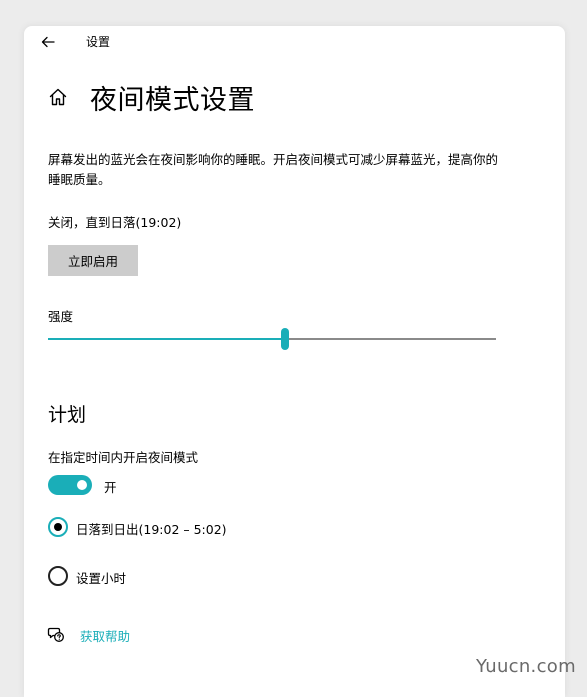 The height and width of the screenshot is (697, 587). What do you see at coordinates (58, 527) in the screenshot?
I see `radio-sunset-to-sunrise` at bounding box center [58, 527].